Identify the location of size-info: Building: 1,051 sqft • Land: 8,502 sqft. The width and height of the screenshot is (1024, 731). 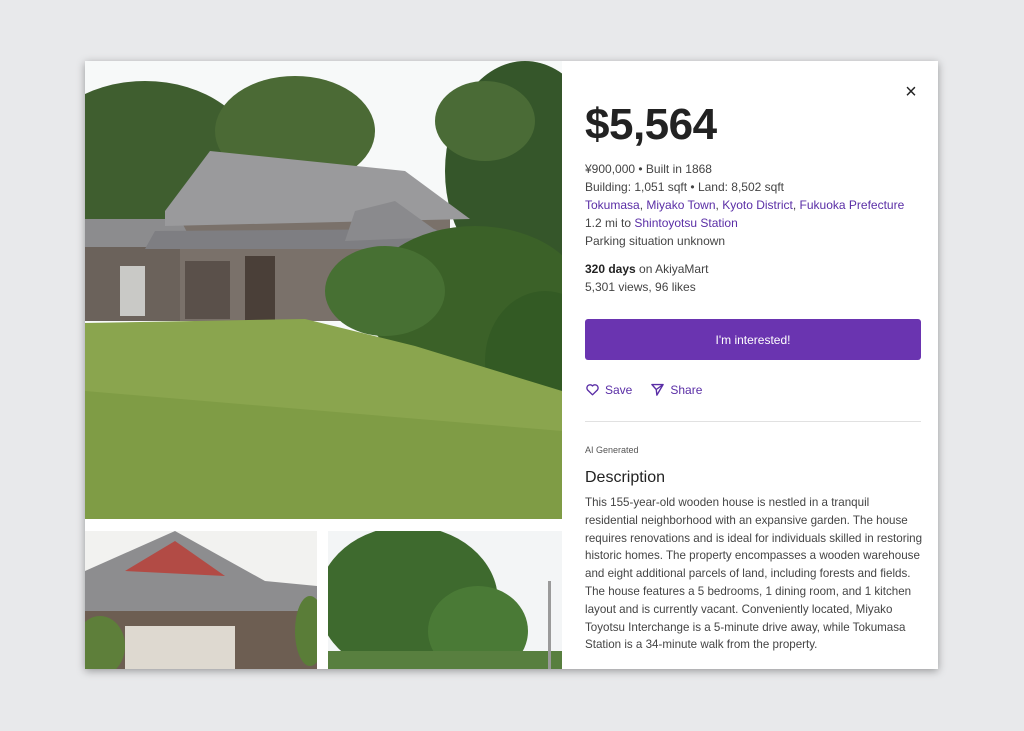
(685, 187).